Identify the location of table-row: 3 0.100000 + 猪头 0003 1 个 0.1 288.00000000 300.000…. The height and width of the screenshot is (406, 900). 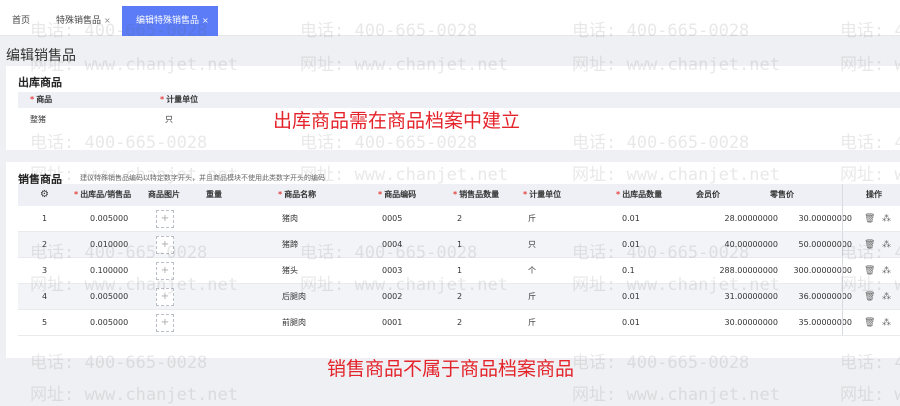
(459, 271).